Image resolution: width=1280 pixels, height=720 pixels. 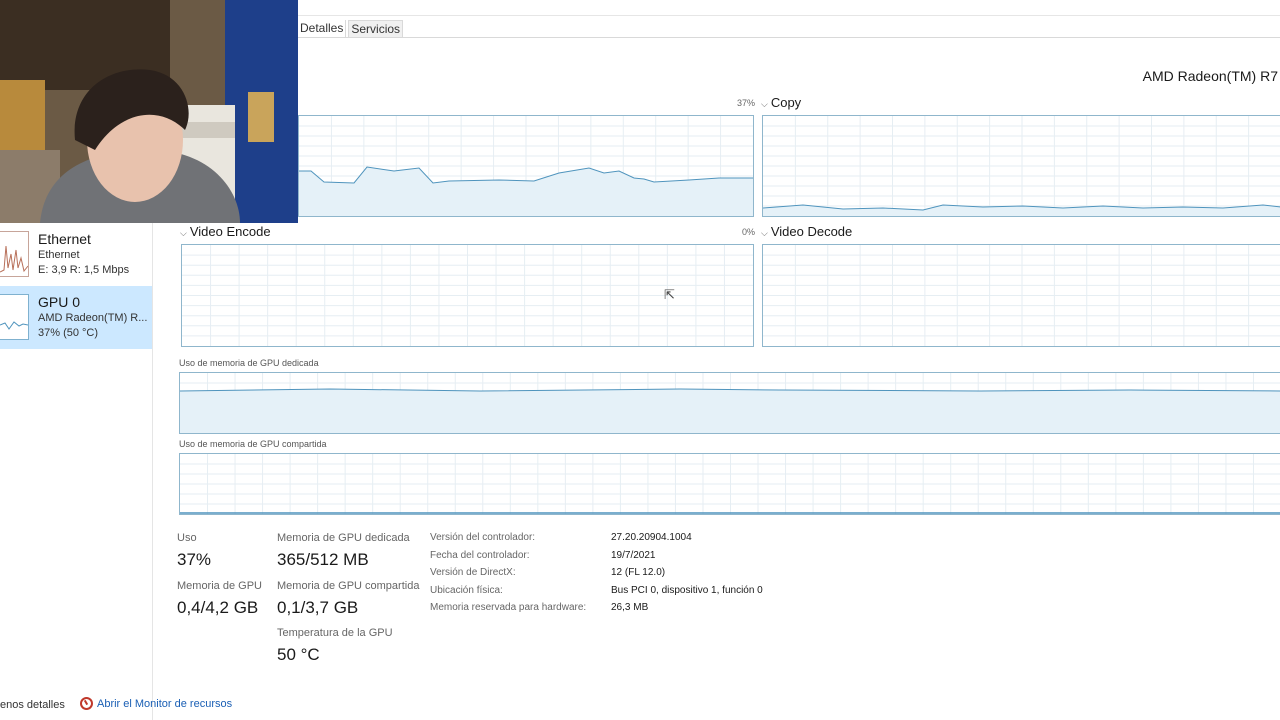 What do you see at coordinates (806, 231) in the screenshot?
I see `video-decode-label: ⌵ Video Decode` at bounding box center [806, 231].